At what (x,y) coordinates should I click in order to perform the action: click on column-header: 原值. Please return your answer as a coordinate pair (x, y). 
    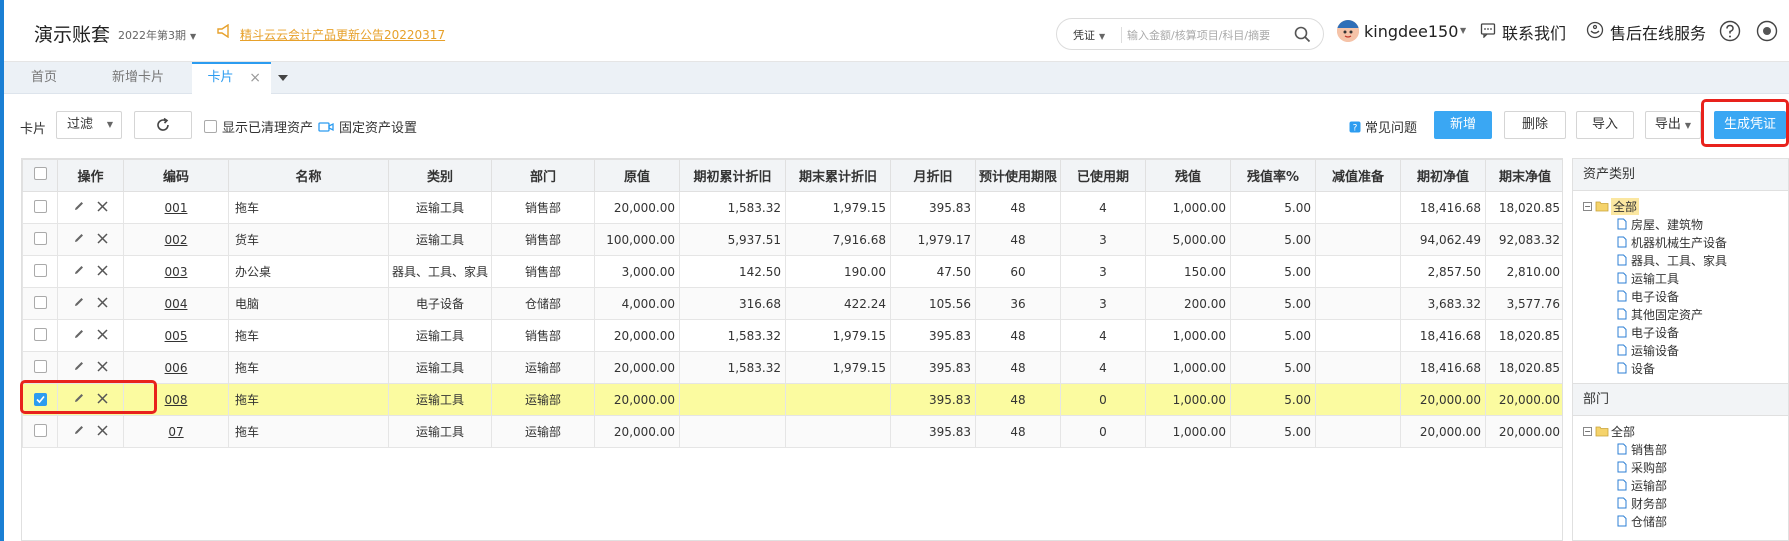
    Looking at the image, I should click on (637, 175).